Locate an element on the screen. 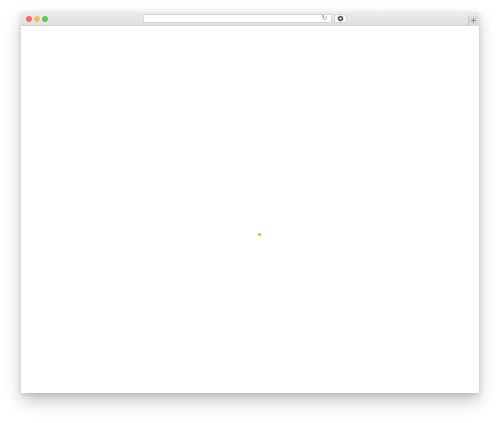 The width and height of the screenshot is (500, 423). extension-button is located at coordinates (340, 18).